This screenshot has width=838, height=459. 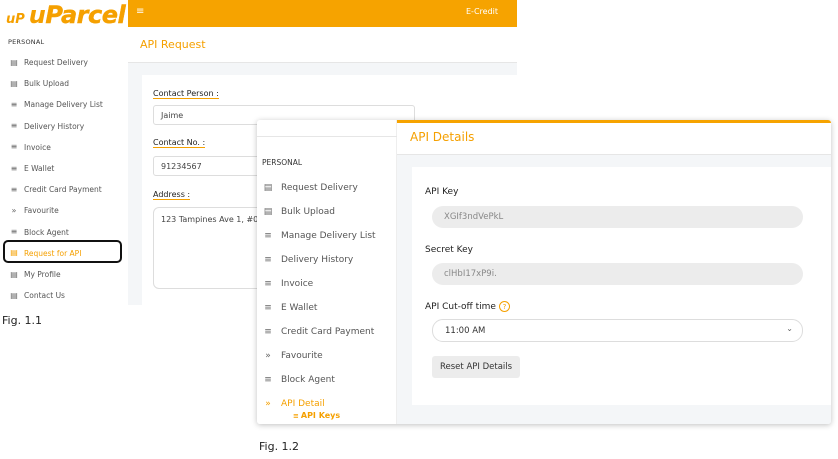 I want to click on sidebar-item-block-agent: ≡ Block Agent, so click(x=327, y=380).